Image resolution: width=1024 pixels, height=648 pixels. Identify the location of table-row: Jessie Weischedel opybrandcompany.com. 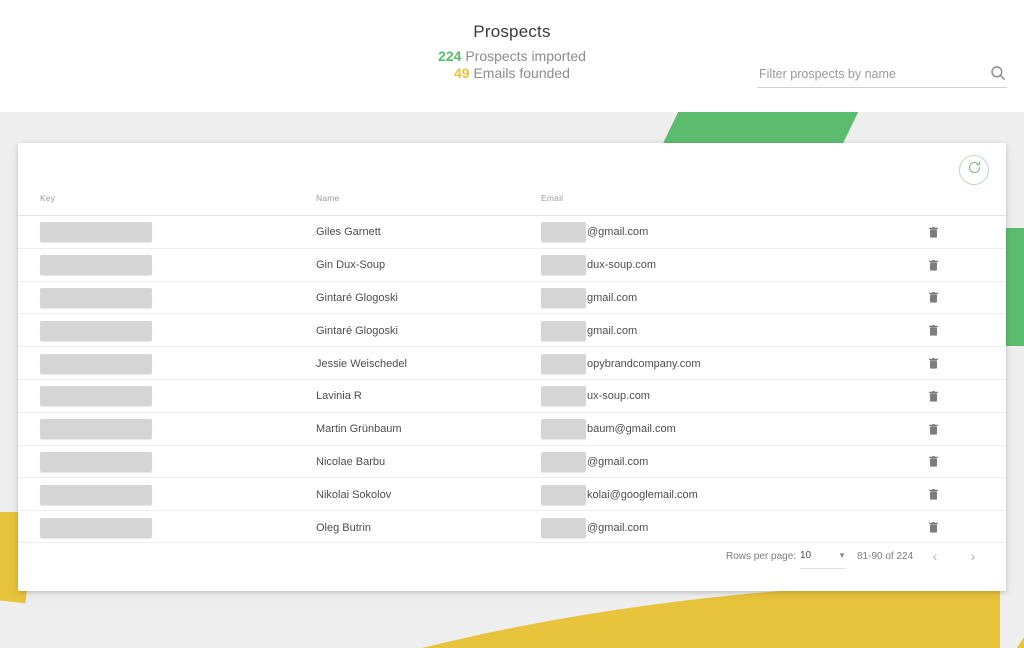
(512, 362).